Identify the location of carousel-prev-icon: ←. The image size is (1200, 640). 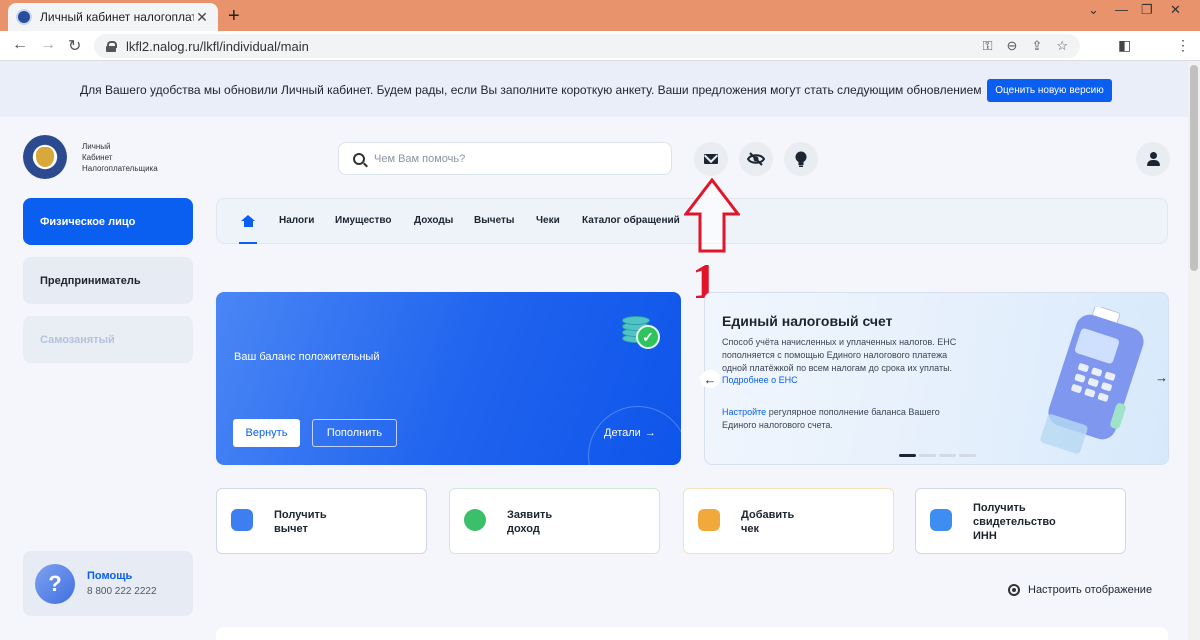
(710, 379).